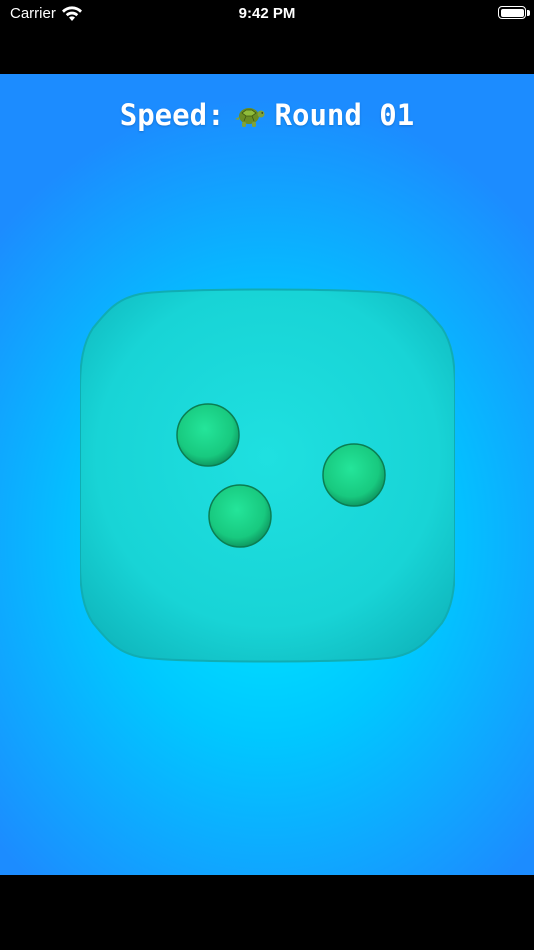 The width and height of the screenshot is (534, 950). Describe the element at coordinates (267, 912) in the screenshot. I see `bottom-bar` at that location.